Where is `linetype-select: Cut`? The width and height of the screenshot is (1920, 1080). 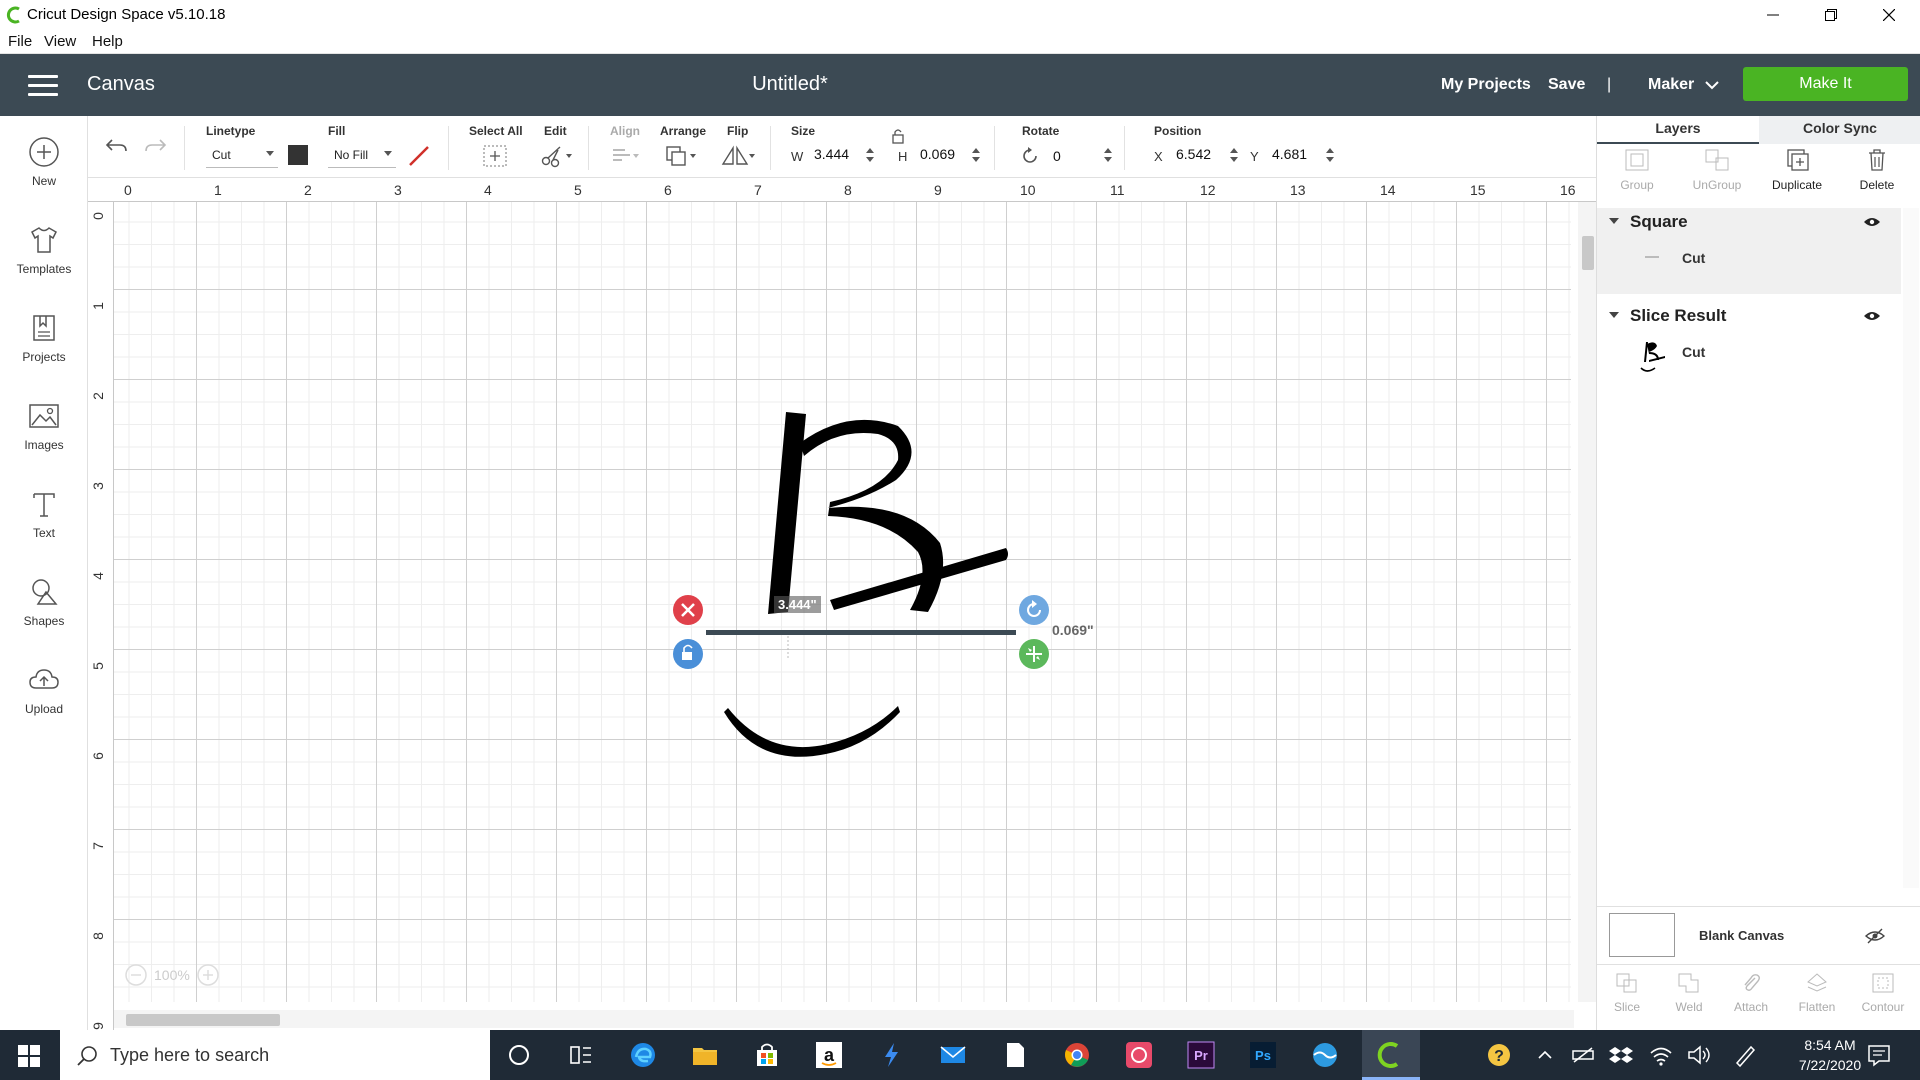
linetype-select: Cut is located at coordinates (242, 156).